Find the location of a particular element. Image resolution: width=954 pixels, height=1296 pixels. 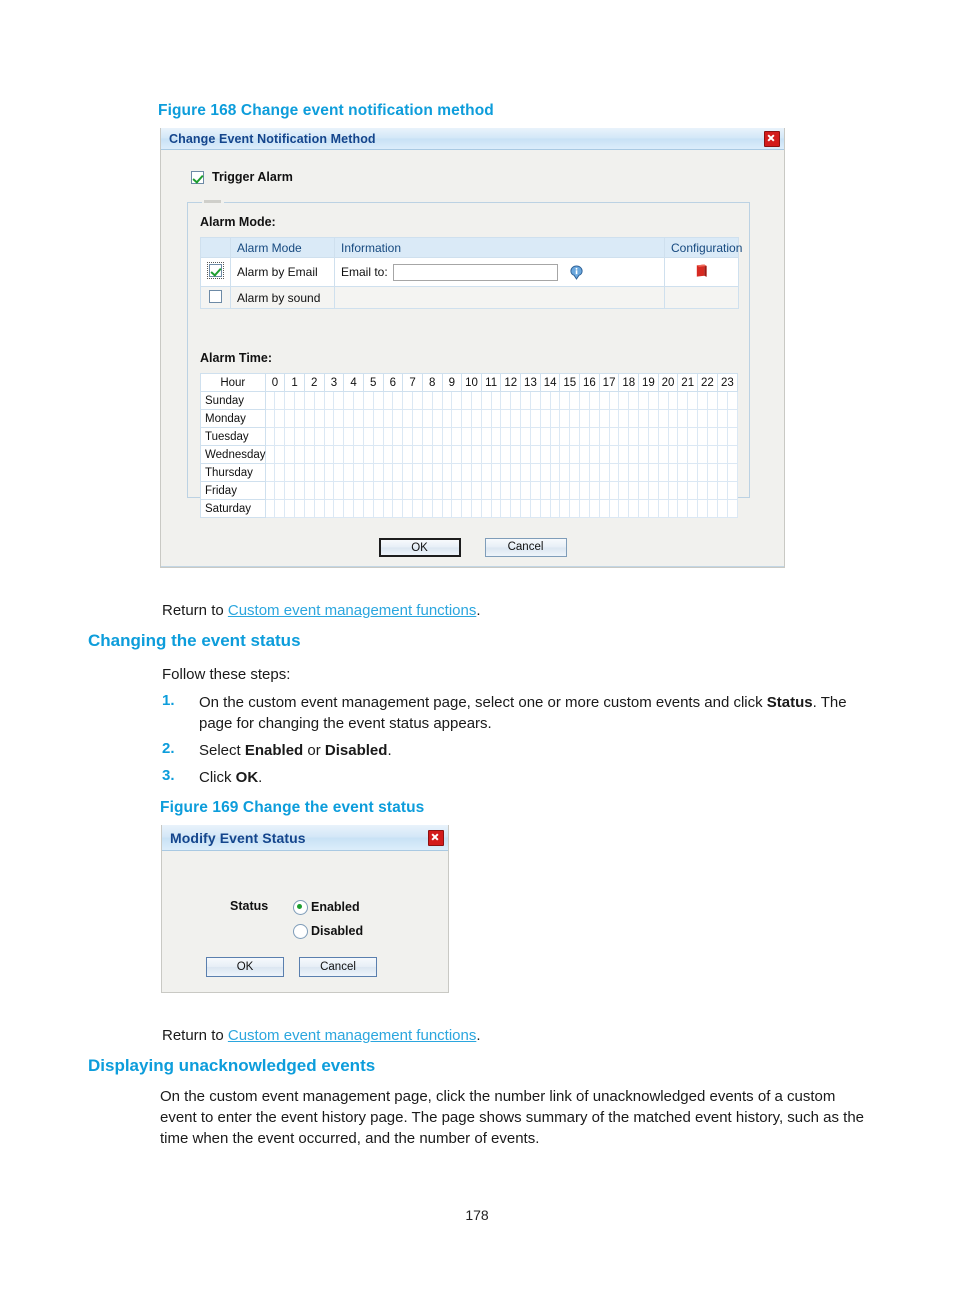

radio-option-enabled: Enabled is located at coordinates (328, 907).